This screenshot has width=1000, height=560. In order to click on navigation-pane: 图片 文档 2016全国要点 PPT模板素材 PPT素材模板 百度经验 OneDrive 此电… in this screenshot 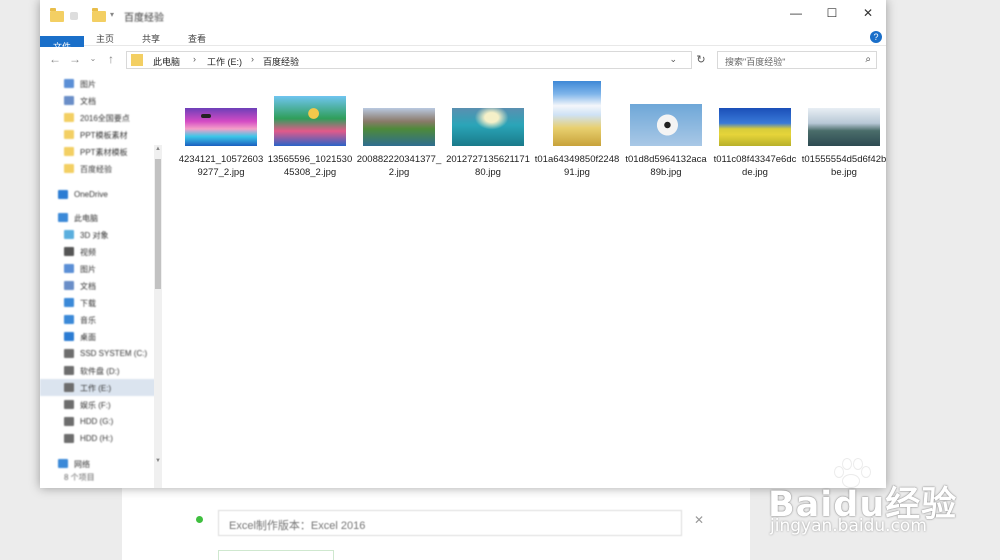, I will do `click(101, 280)`.